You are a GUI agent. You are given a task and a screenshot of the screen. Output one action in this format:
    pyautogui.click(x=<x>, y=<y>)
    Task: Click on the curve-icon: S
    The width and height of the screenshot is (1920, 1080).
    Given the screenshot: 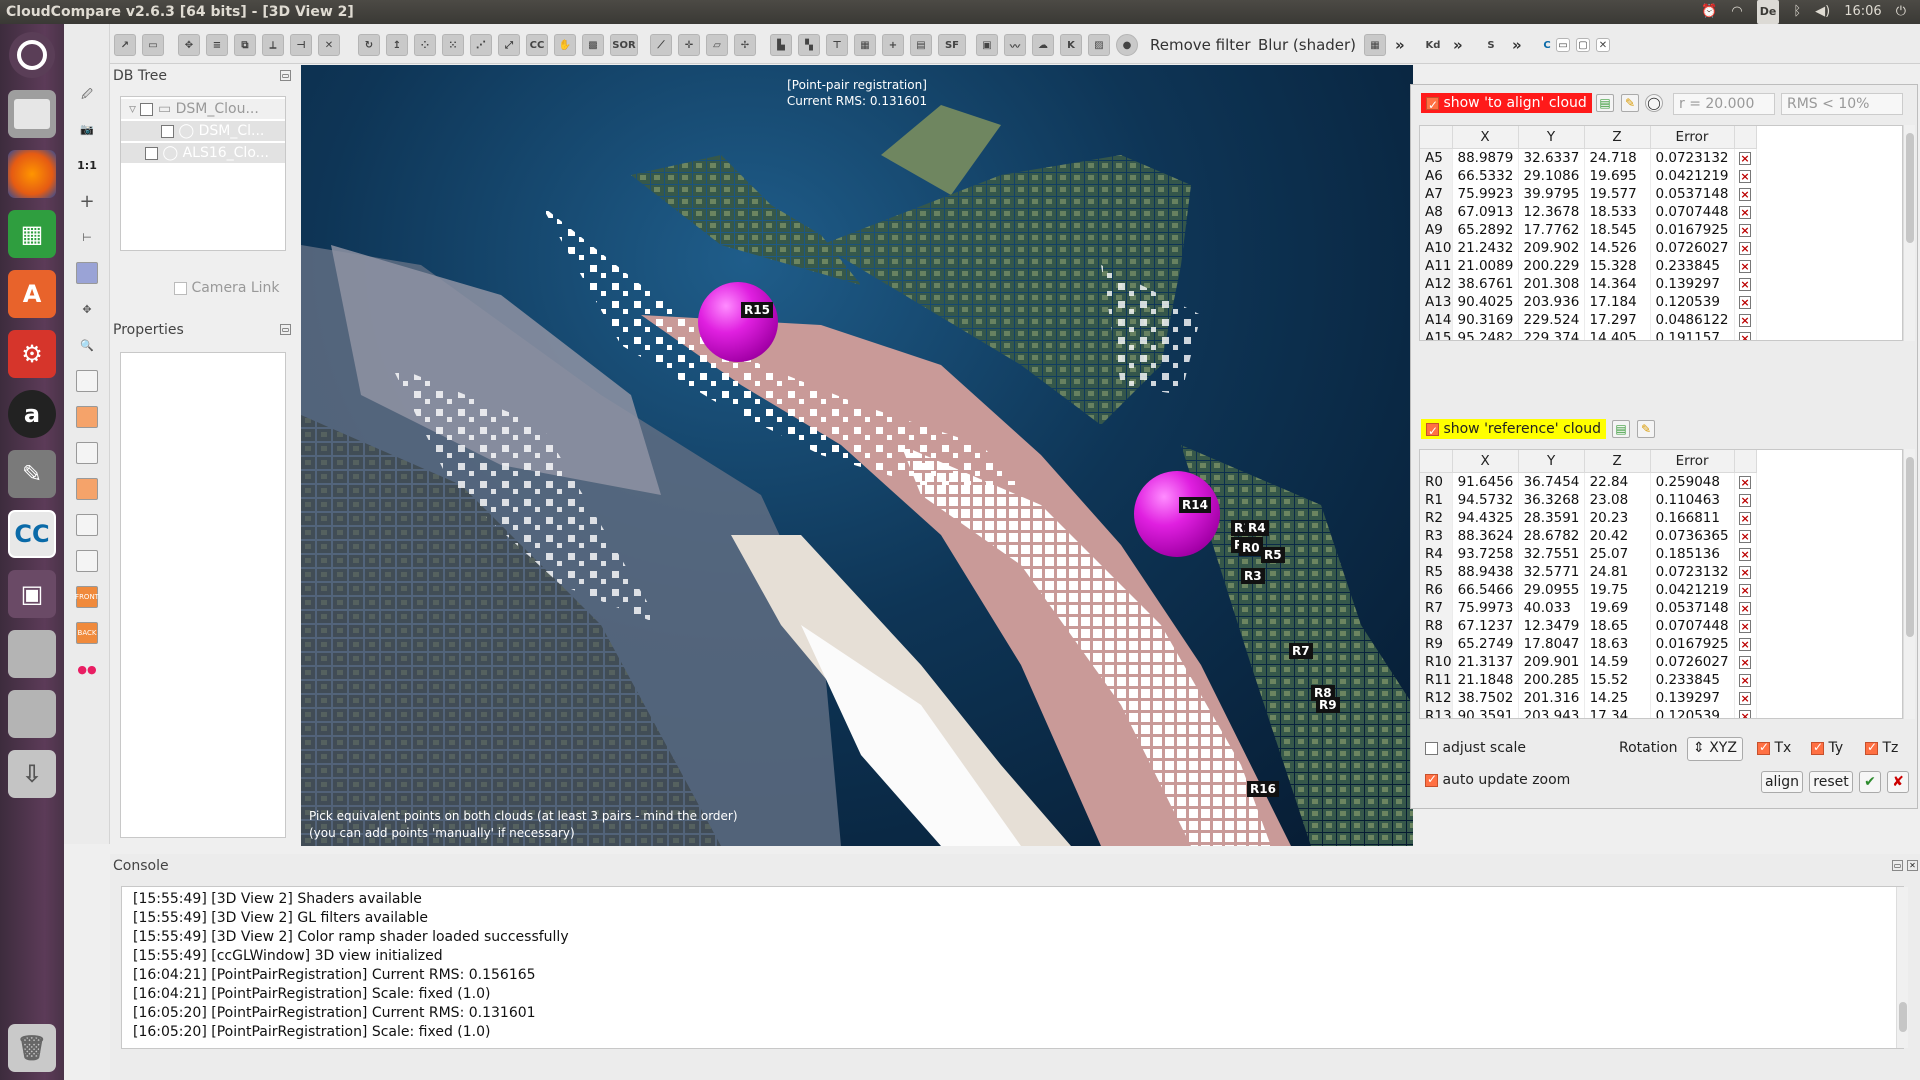 What is the action you would take?
    pyautogui.click(x=1491, y=45)
    